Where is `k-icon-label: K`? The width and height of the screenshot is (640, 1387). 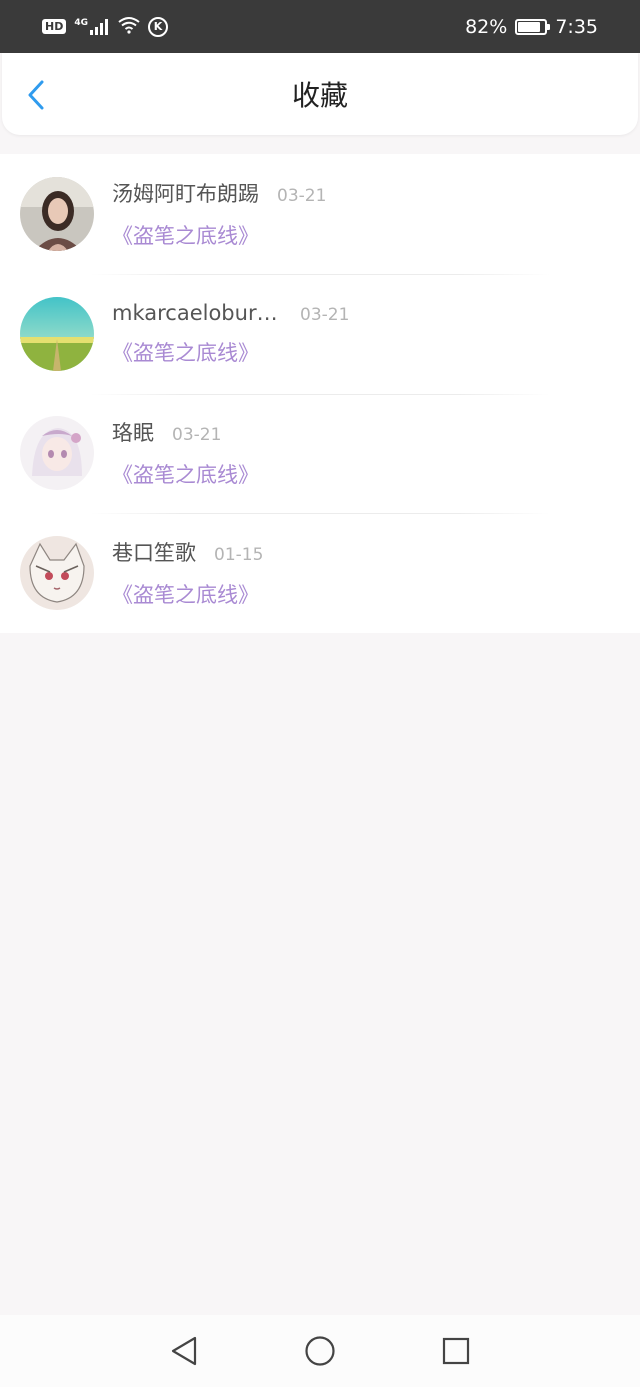 k-icon-label: K is located at coordinates (158, 26).